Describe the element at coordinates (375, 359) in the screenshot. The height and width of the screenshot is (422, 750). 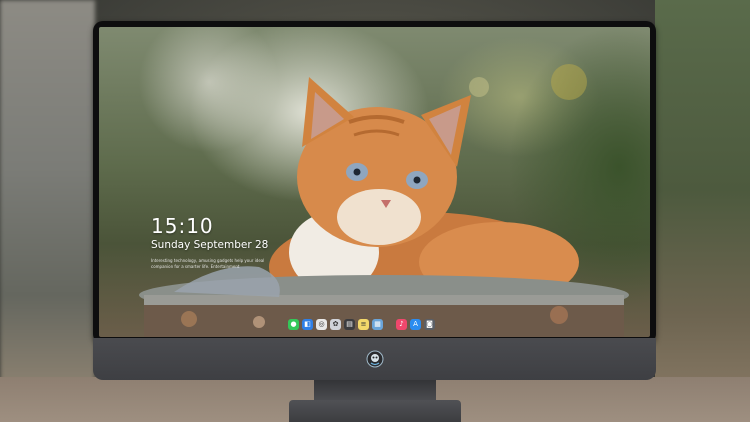
I see `brand-logo-icon` at that location.